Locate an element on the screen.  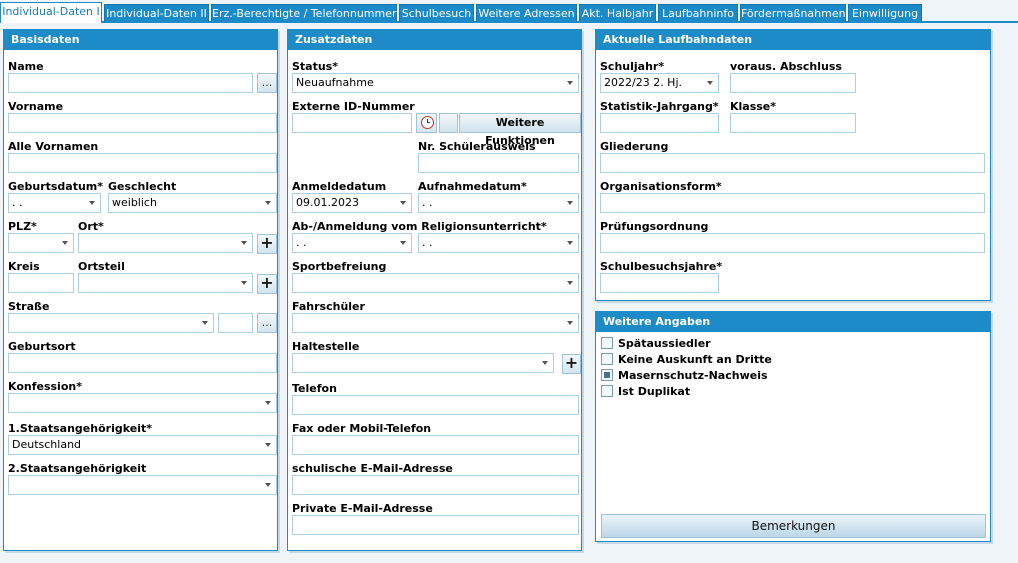
statistik-jahrgang-label: Statistik-Jahrgang* is located at coordinates (659, 106).